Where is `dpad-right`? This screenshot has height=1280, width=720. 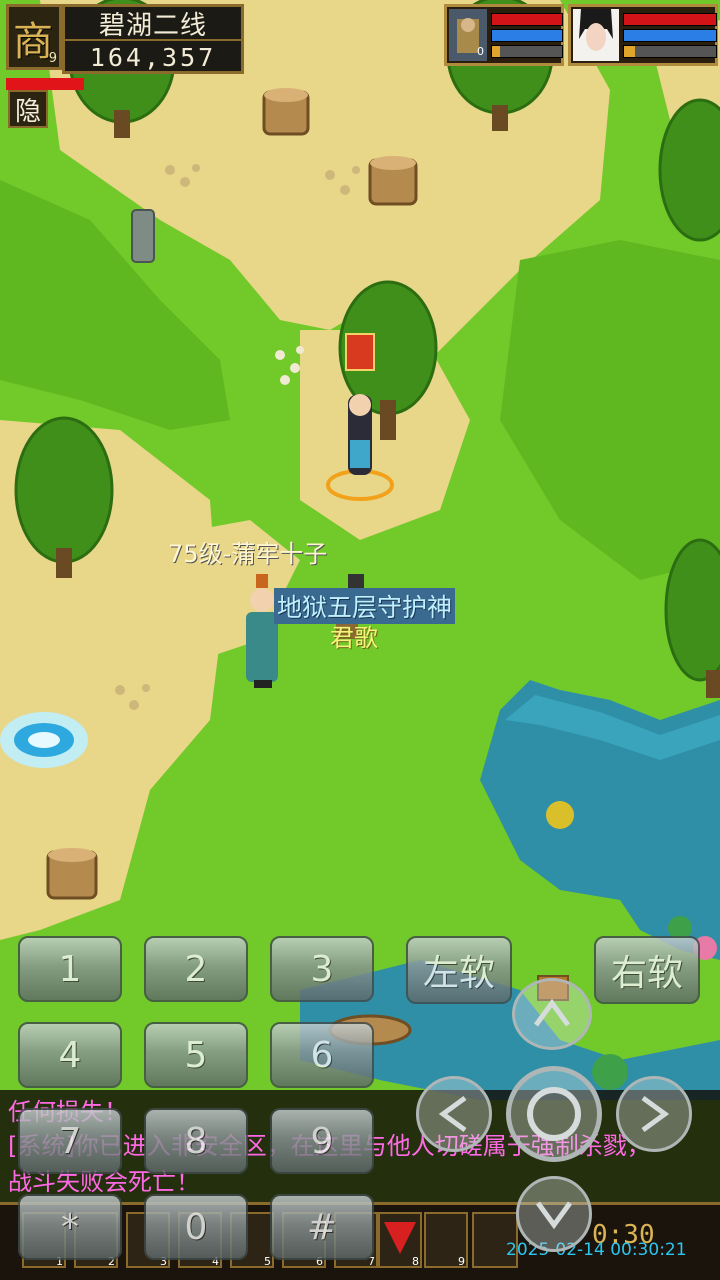
dpad-right is located at coordinates (654, 1114).